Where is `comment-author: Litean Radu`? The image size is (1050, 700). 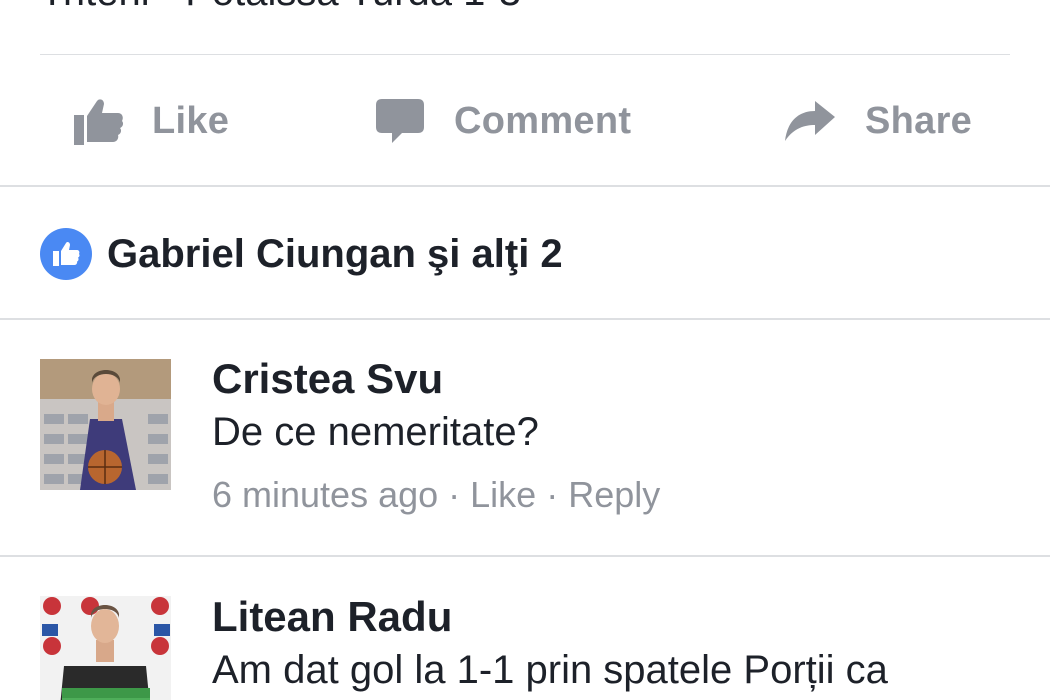 comment-author: Litean Radu is located at coordinates (332, 617).